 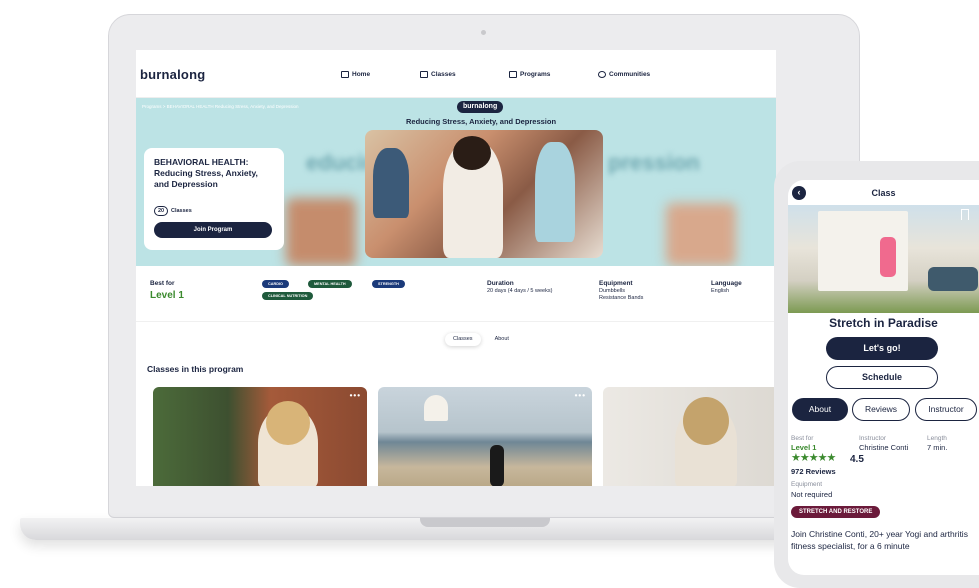 What do you see at coordinates (443, 74) in the screenshot?
I see `nav-classes-label: Classes` at bounding box center [443, 74].